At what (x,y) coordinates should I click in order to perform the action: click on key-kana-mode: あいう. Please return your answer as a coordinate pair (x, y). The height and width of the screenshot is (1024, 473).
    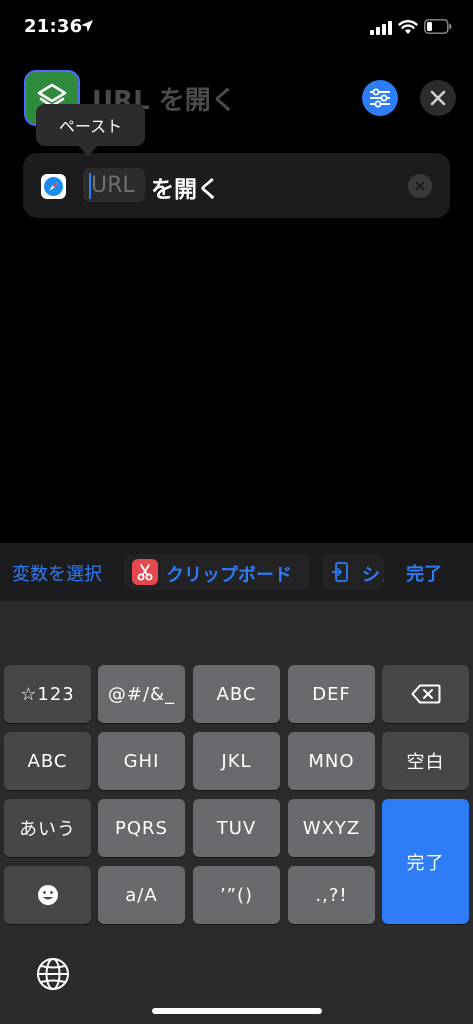
    Looking at the image, I should click on (47, 828).